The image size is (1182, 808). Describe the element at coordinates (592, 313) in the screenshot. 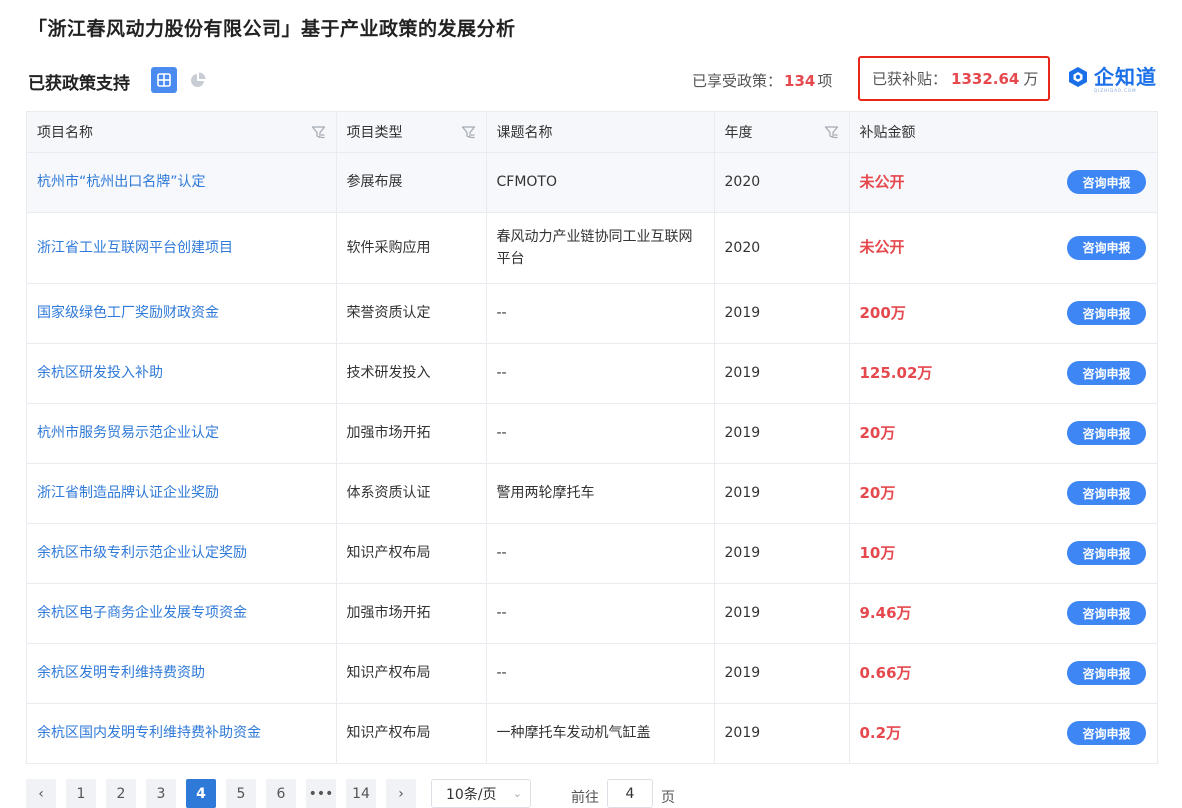

I see `table-row: 国家级绿色工厂奖励财政资金 荣誉资质认定 -- 2019 200万 咨询申报` at that location.